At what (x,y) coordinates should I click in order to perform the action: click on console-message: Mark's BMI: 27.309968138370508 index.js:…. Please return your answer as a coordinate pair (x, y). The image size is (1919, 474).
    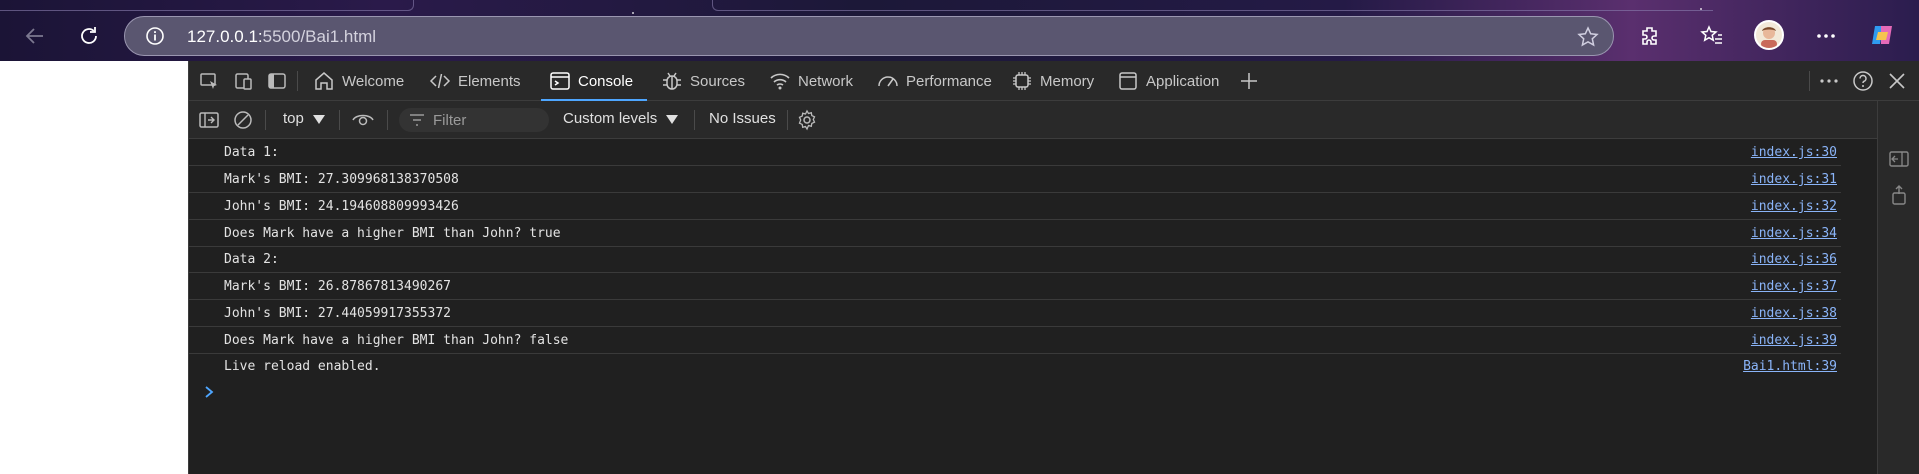
    Looking at the image, I should click on (1015, 180).